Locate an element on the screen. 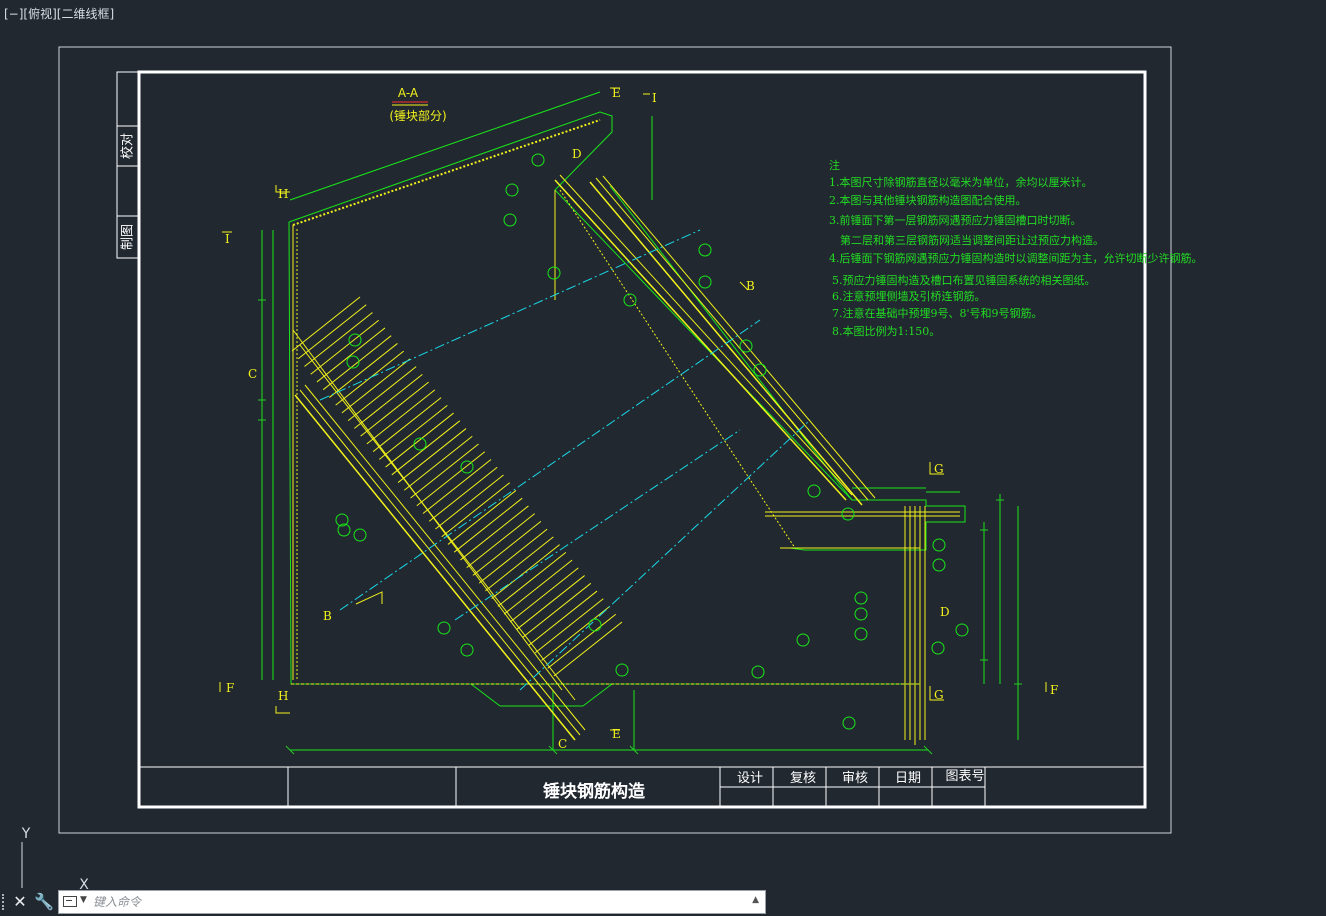 The height and width of the screenshot is (916, 1326). note-2: 2.本图与其他锤块钢筋构造图配合使用。 is located at coordinates (928, 200).